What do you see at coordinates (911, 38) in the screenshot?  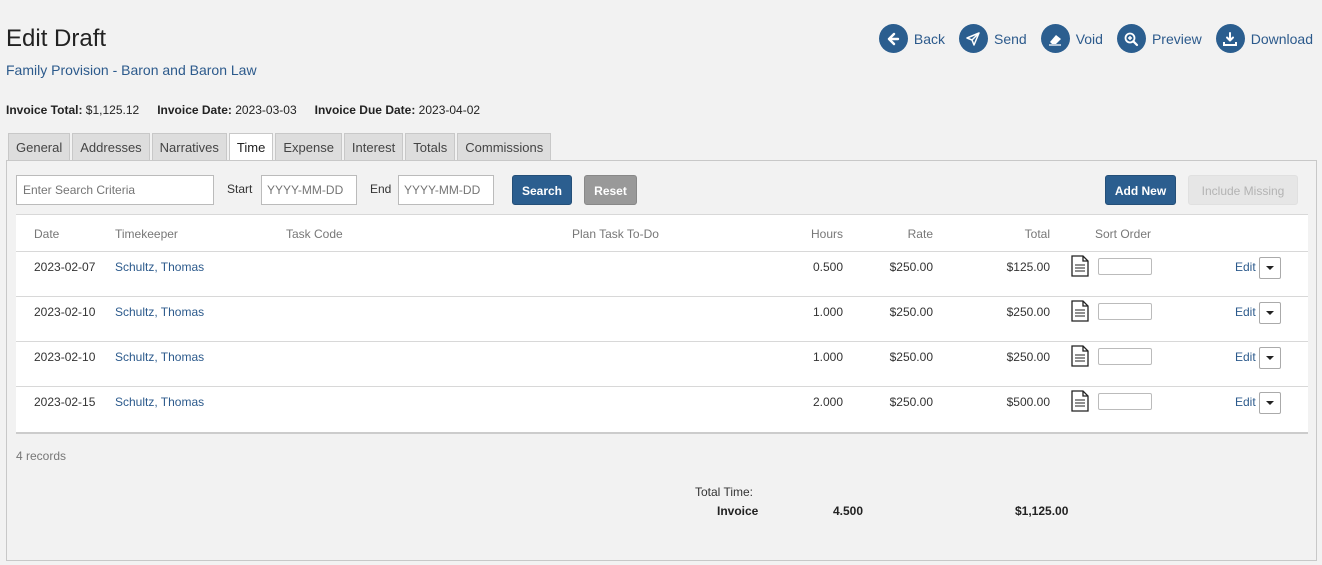 I see `back-button: Back` at bounding box center [911, 38].